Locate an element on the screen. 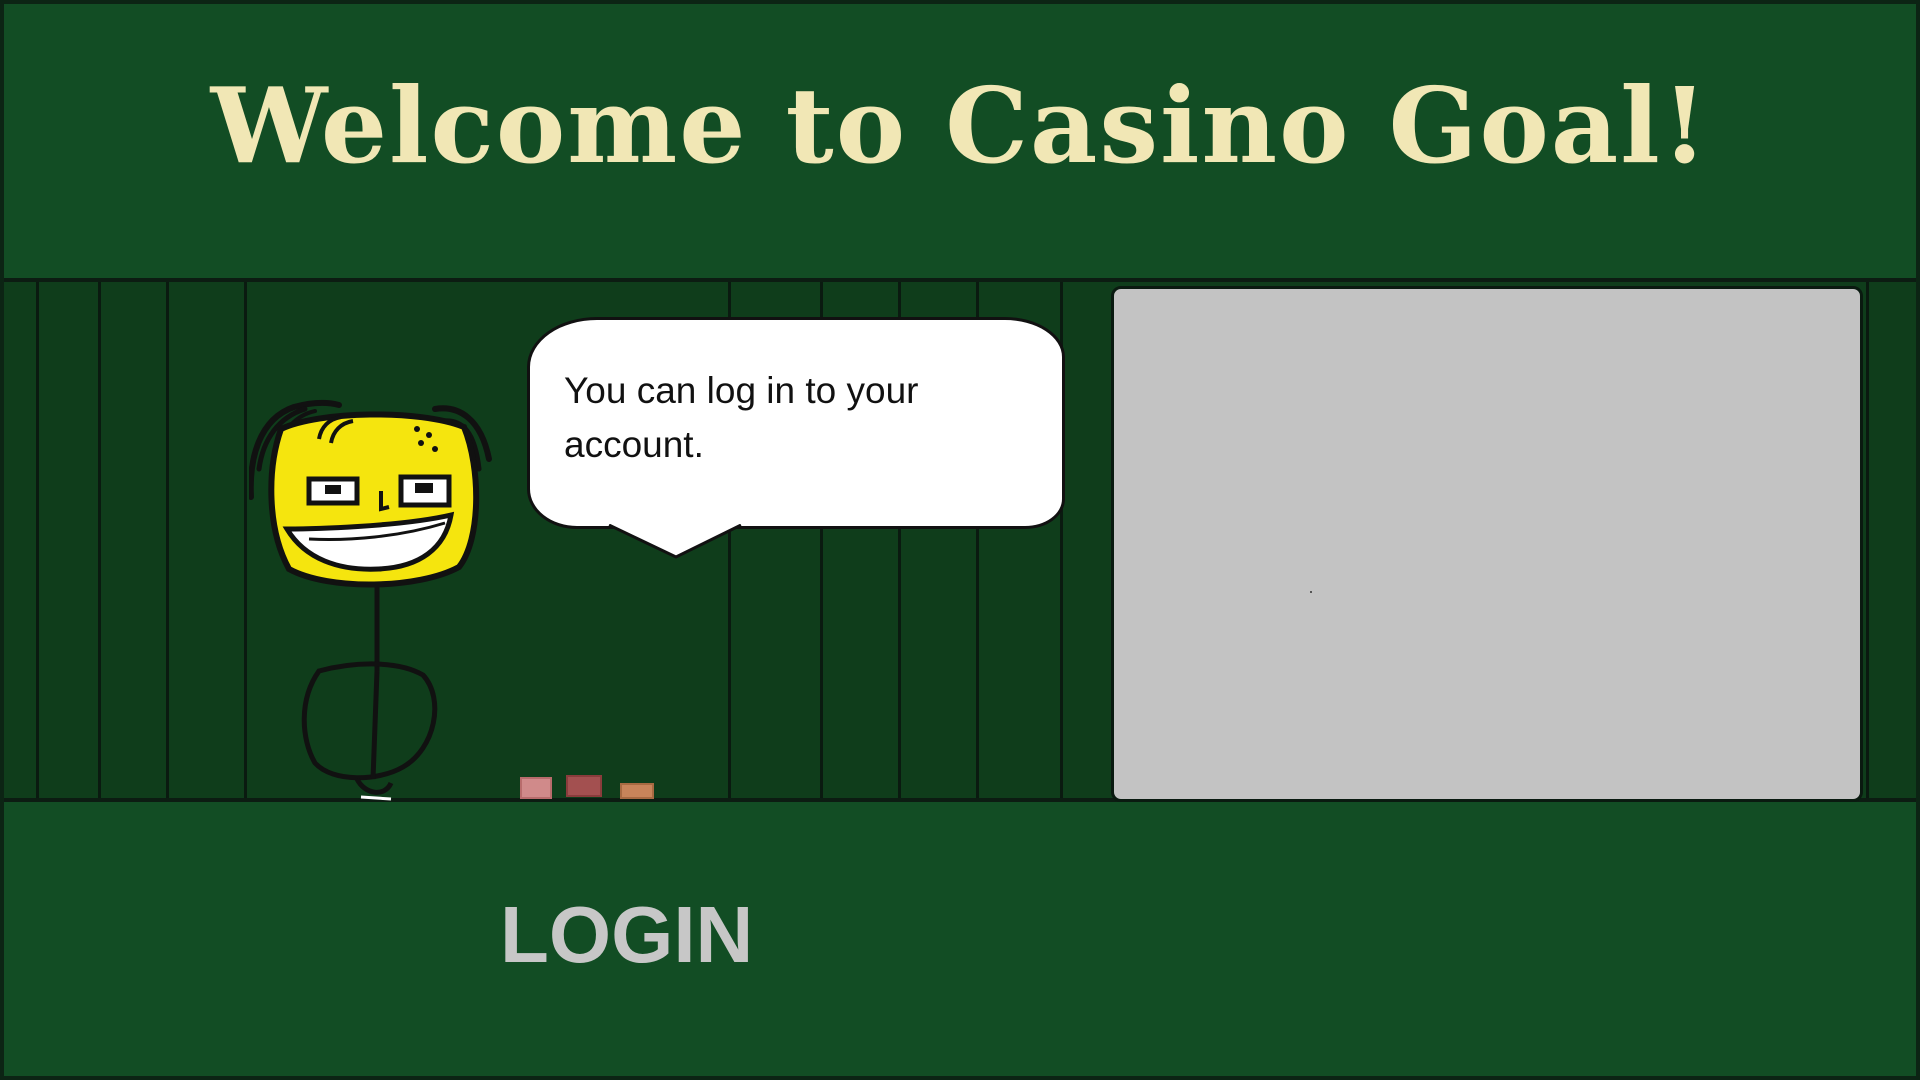  speech-bubble: You can log in to your account. is located at coordinates (796, 423).